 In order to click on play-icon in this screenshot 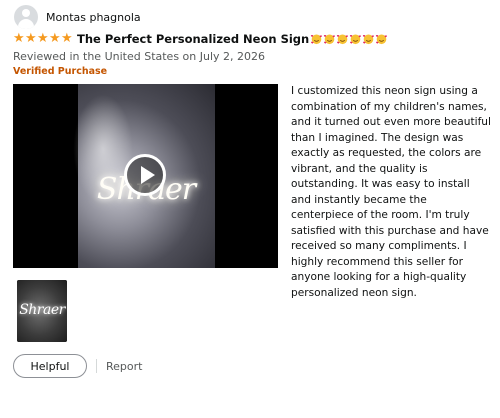, I will do `click(148, 175)`.